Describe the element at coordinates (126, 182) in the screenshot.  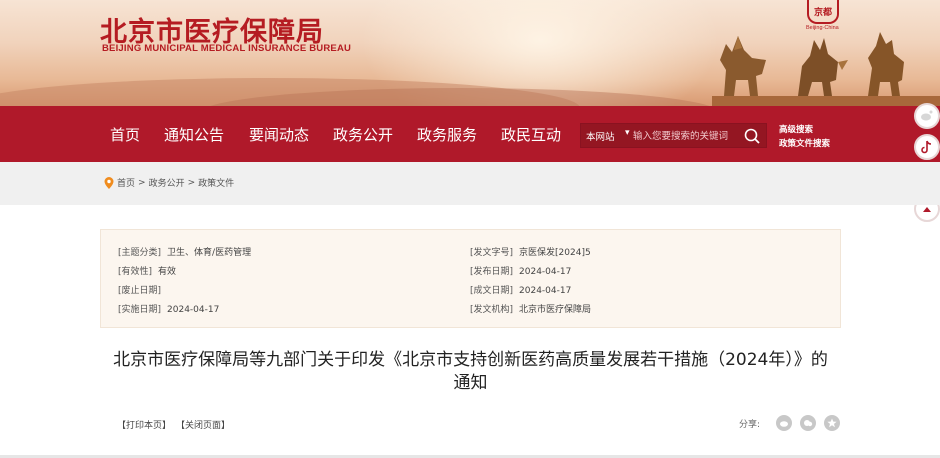
I see `breadcrumb-home: 首页` at that location.